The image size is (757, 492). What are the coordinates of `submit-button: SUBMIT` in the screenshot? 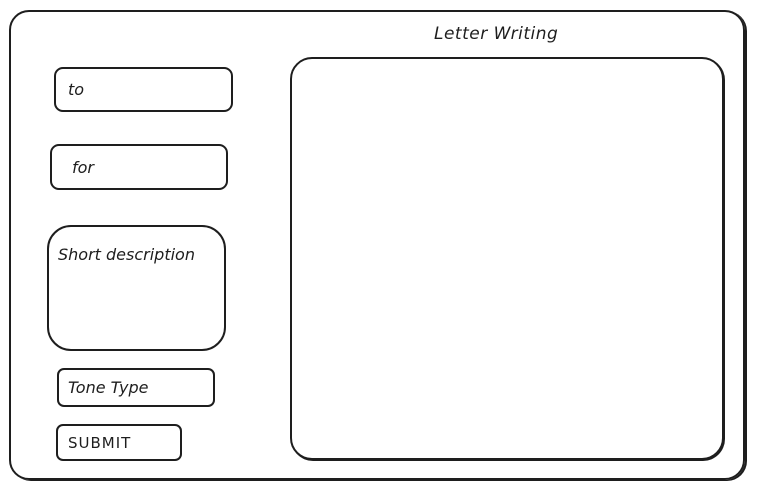 It's located at (119, 442).